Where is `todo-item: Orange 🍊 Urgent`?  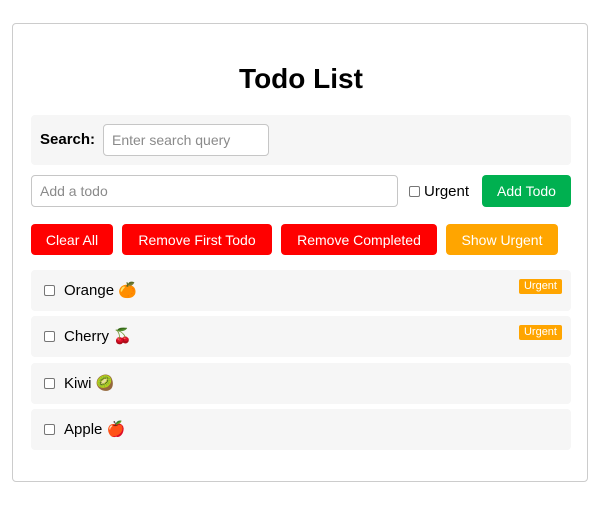
todo-item: Orange 🍊 Urgent is located at coordinates (301, 290).